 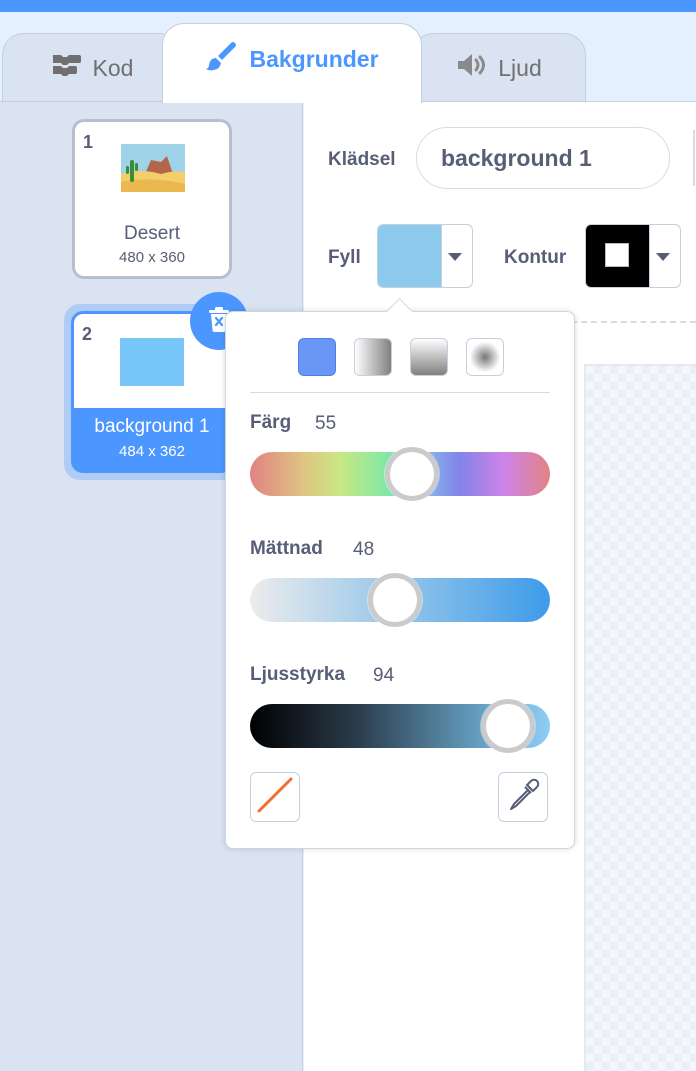 I want to click on outline-inner-square, so click(x=617, y=255).